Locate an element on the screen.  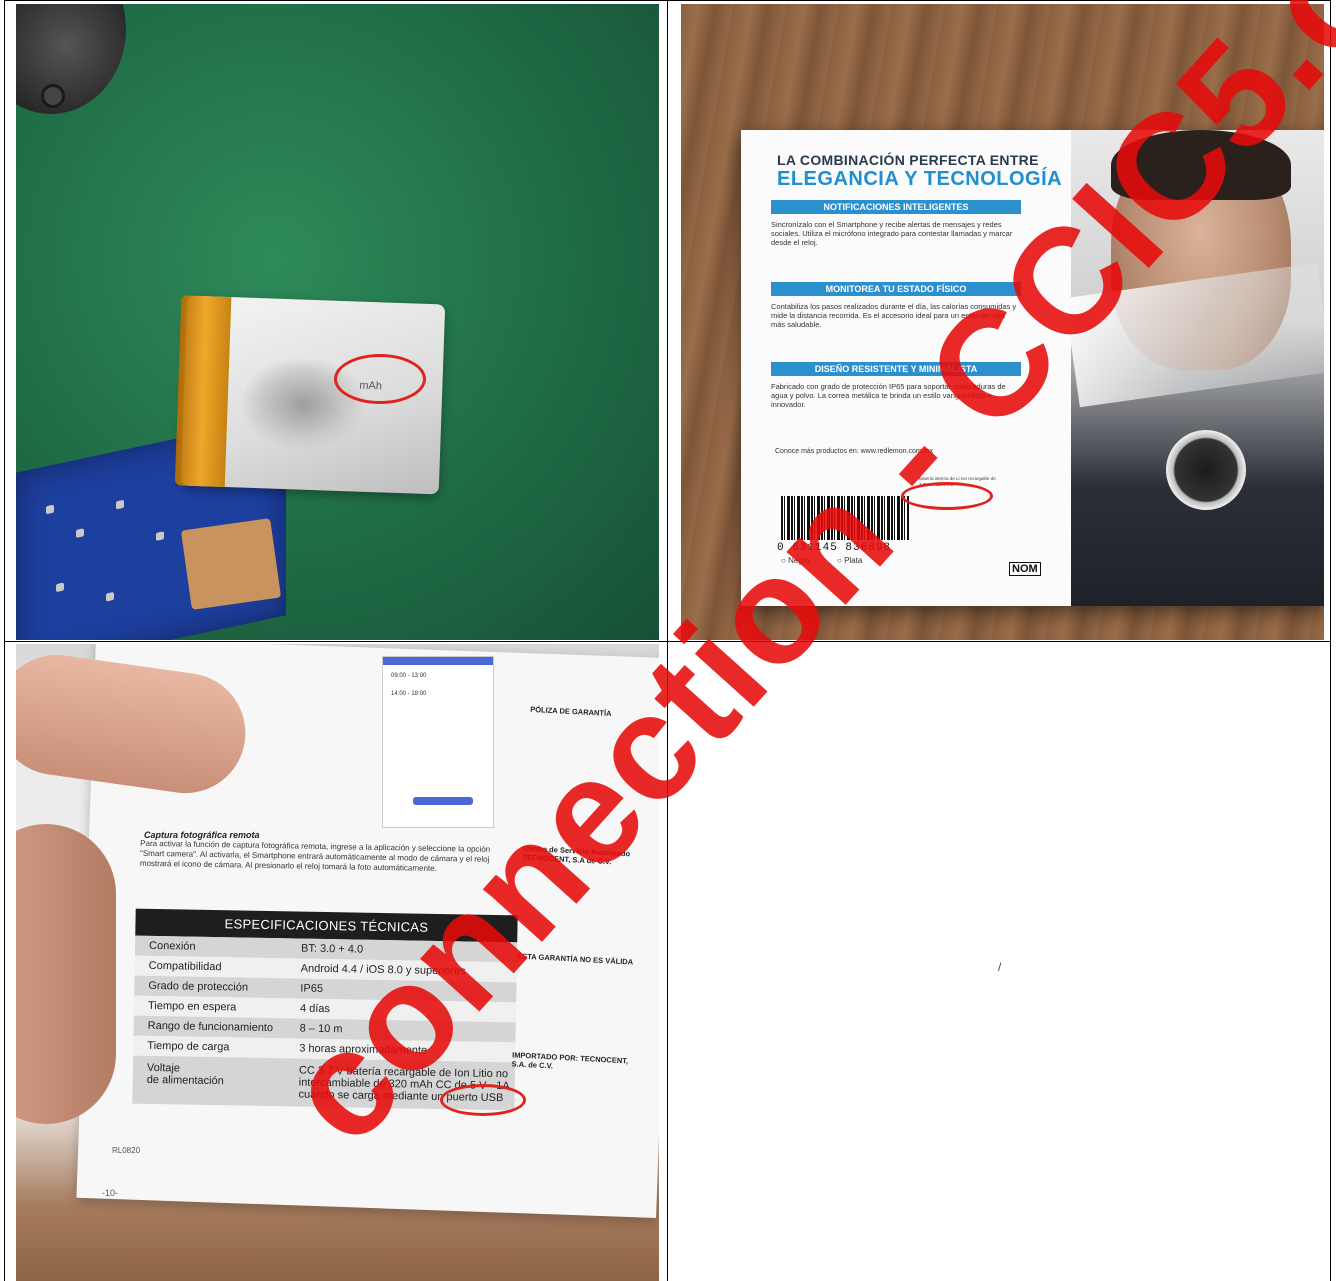
spec-key: Rango de funcionamiento is located at coordinates (210, 1027).